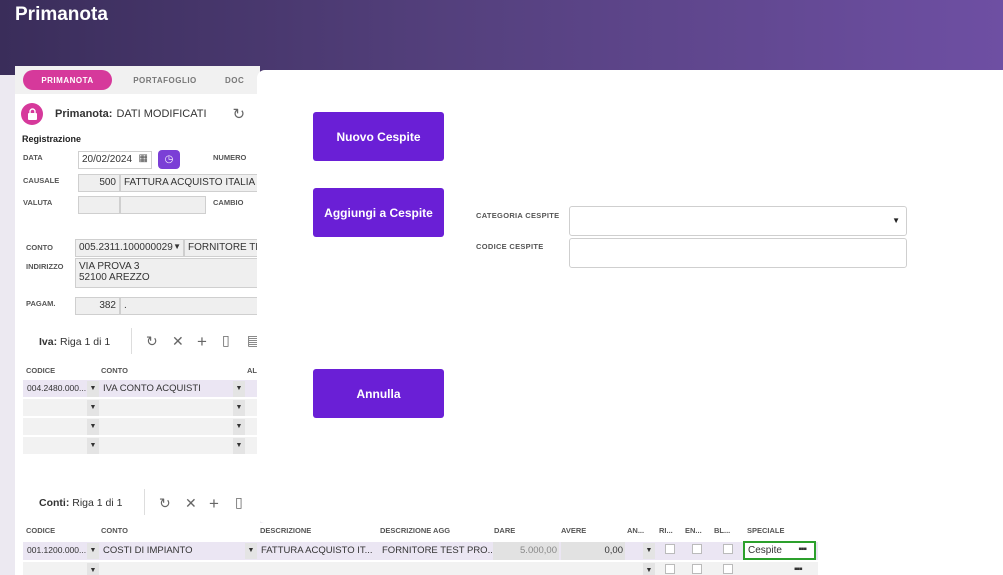 The height and width of the screenshot is (575, 1003). What do you see at coordinates (242, 80) in the screenshot?
I see `tab-doc: DOC` at bounding box center [242, 80].